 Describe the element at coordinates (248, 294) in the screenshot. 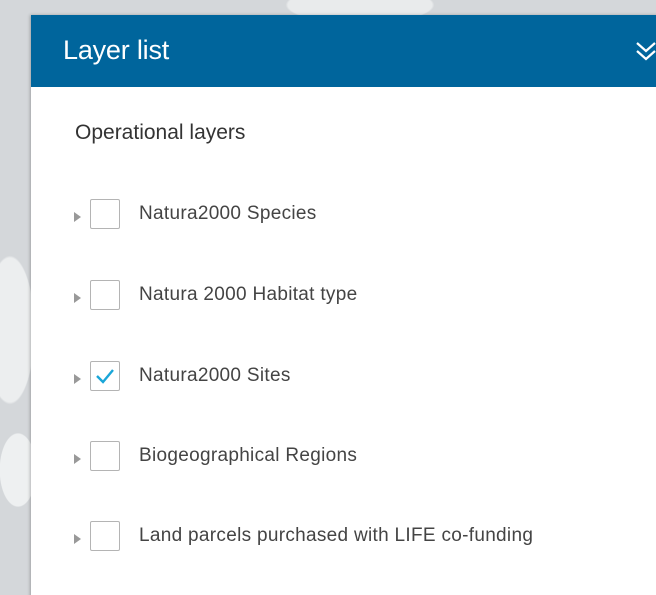

I see `layer-label: Natura 2000 Habitat type` at that location.